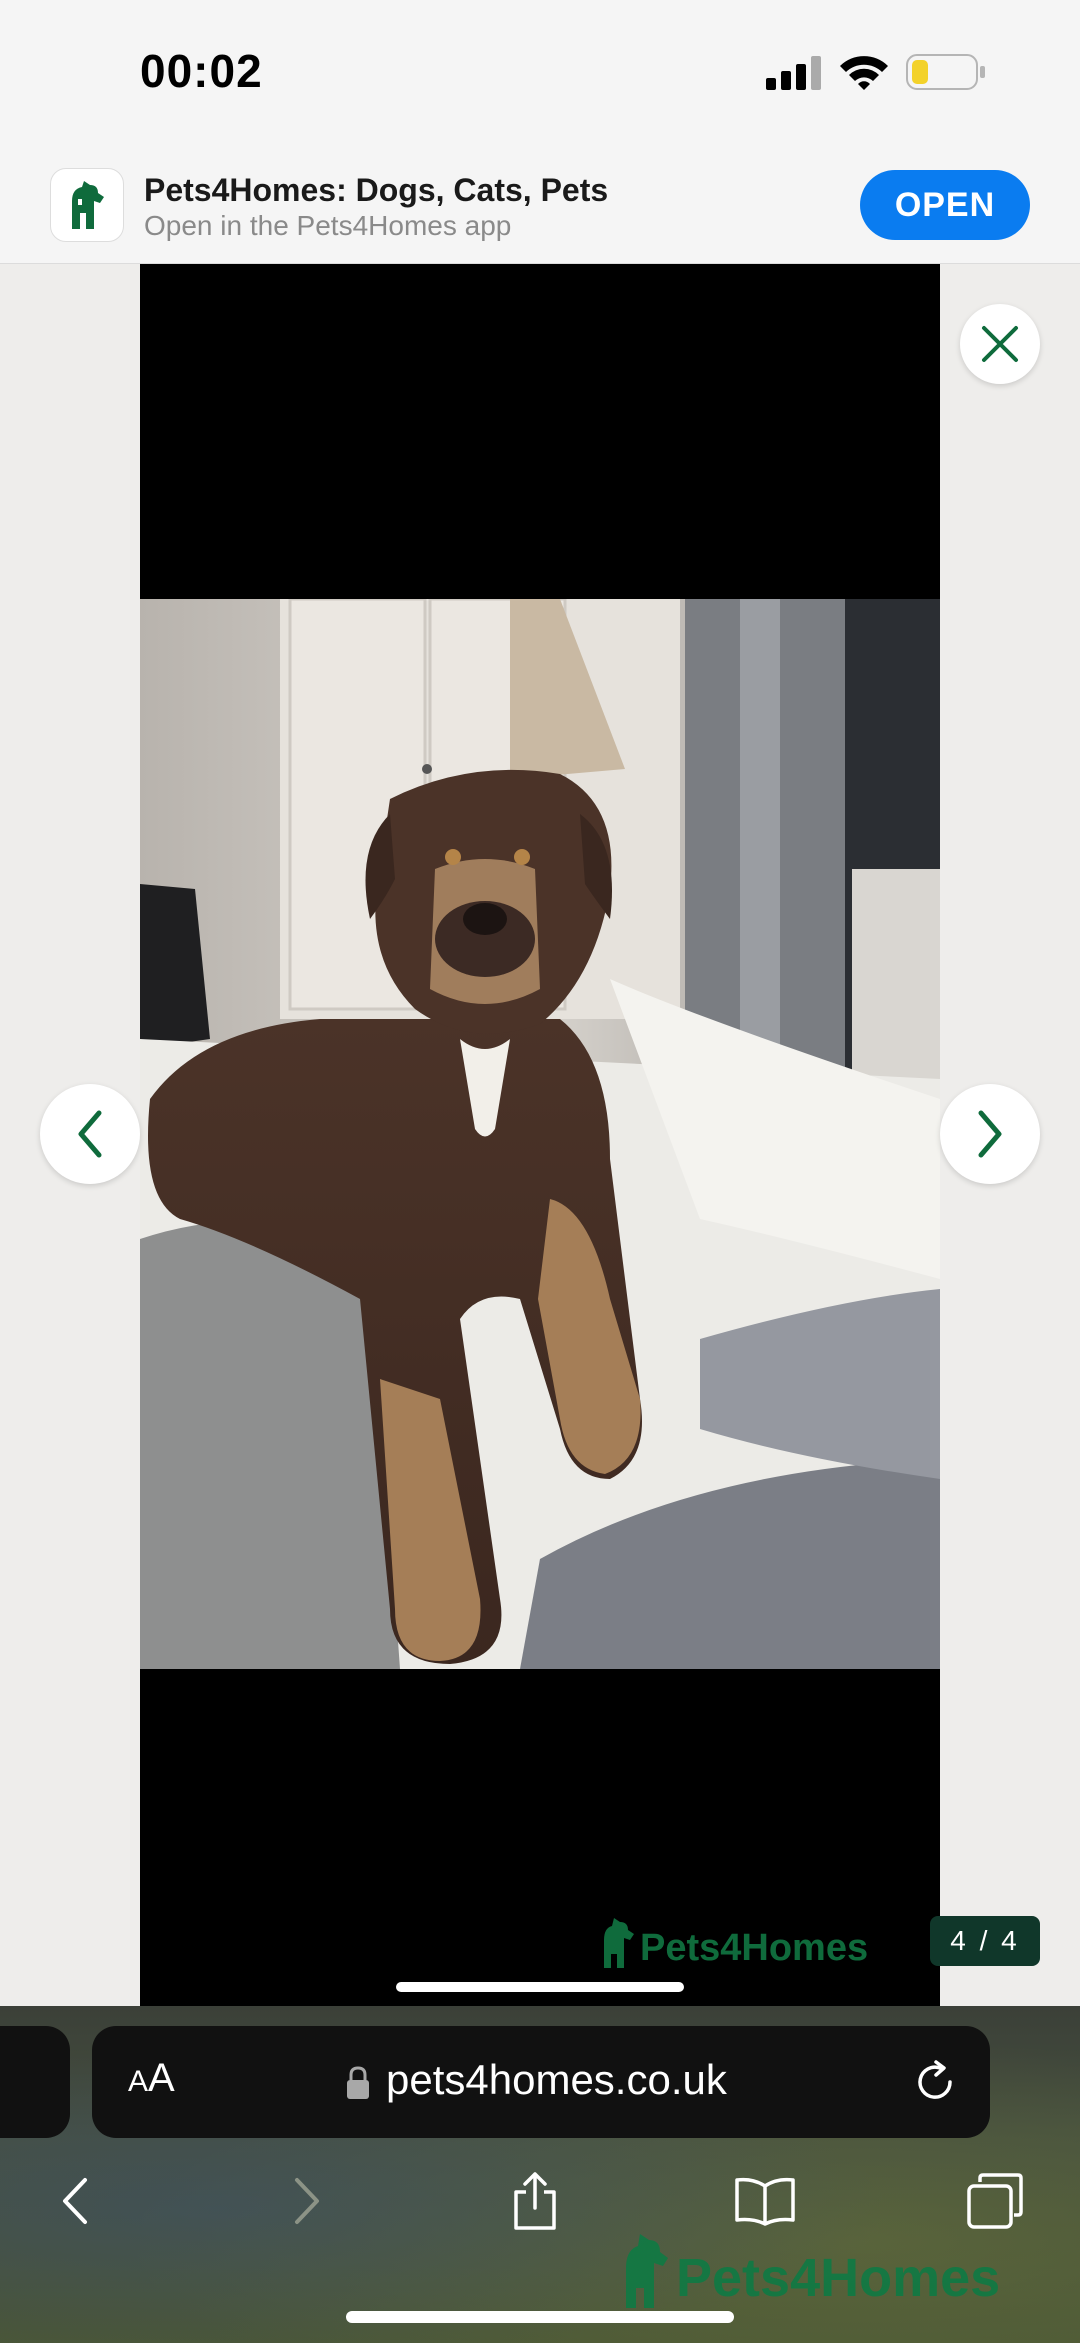 Image resolution: width=1080 pixels, height=2343 pixels. I want to click on chevron-left-icon, so click(90, 1134).